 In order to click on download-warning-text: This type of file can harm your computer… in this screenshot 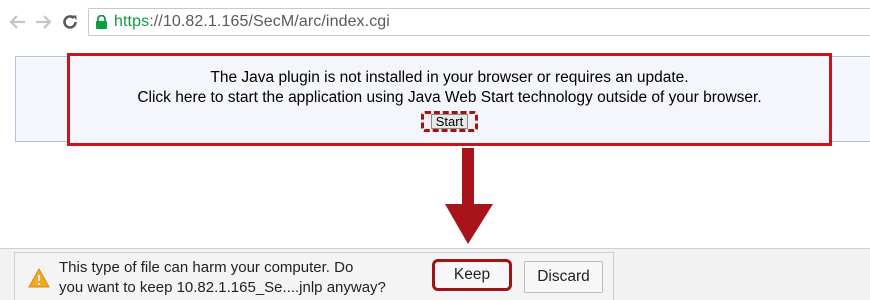, I will do `click(229, 278)`.